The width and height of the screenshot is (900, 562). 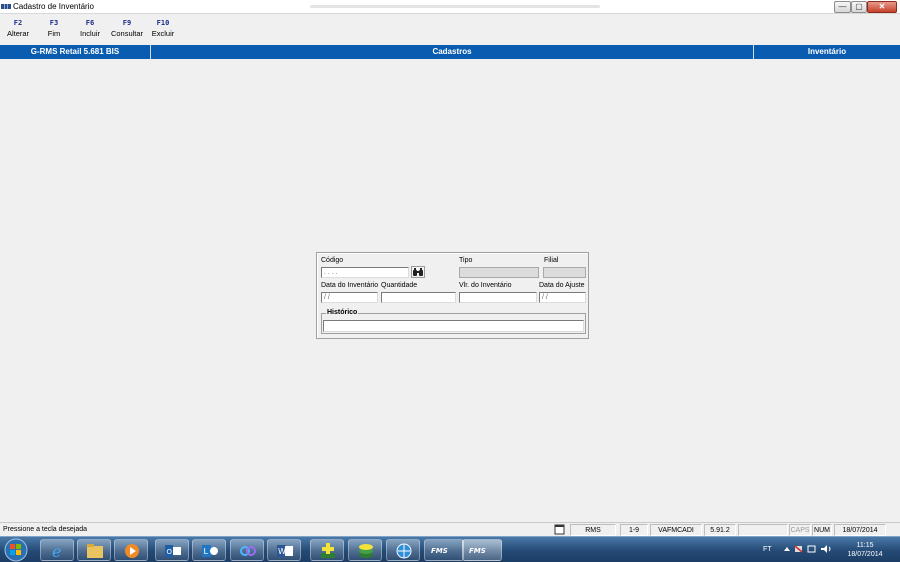 What do you see at coordinates (485, 285) in the screenshot?
I see `vlr-inventario-label: Vlr. do Inventário` at bounding box center [485, 285].